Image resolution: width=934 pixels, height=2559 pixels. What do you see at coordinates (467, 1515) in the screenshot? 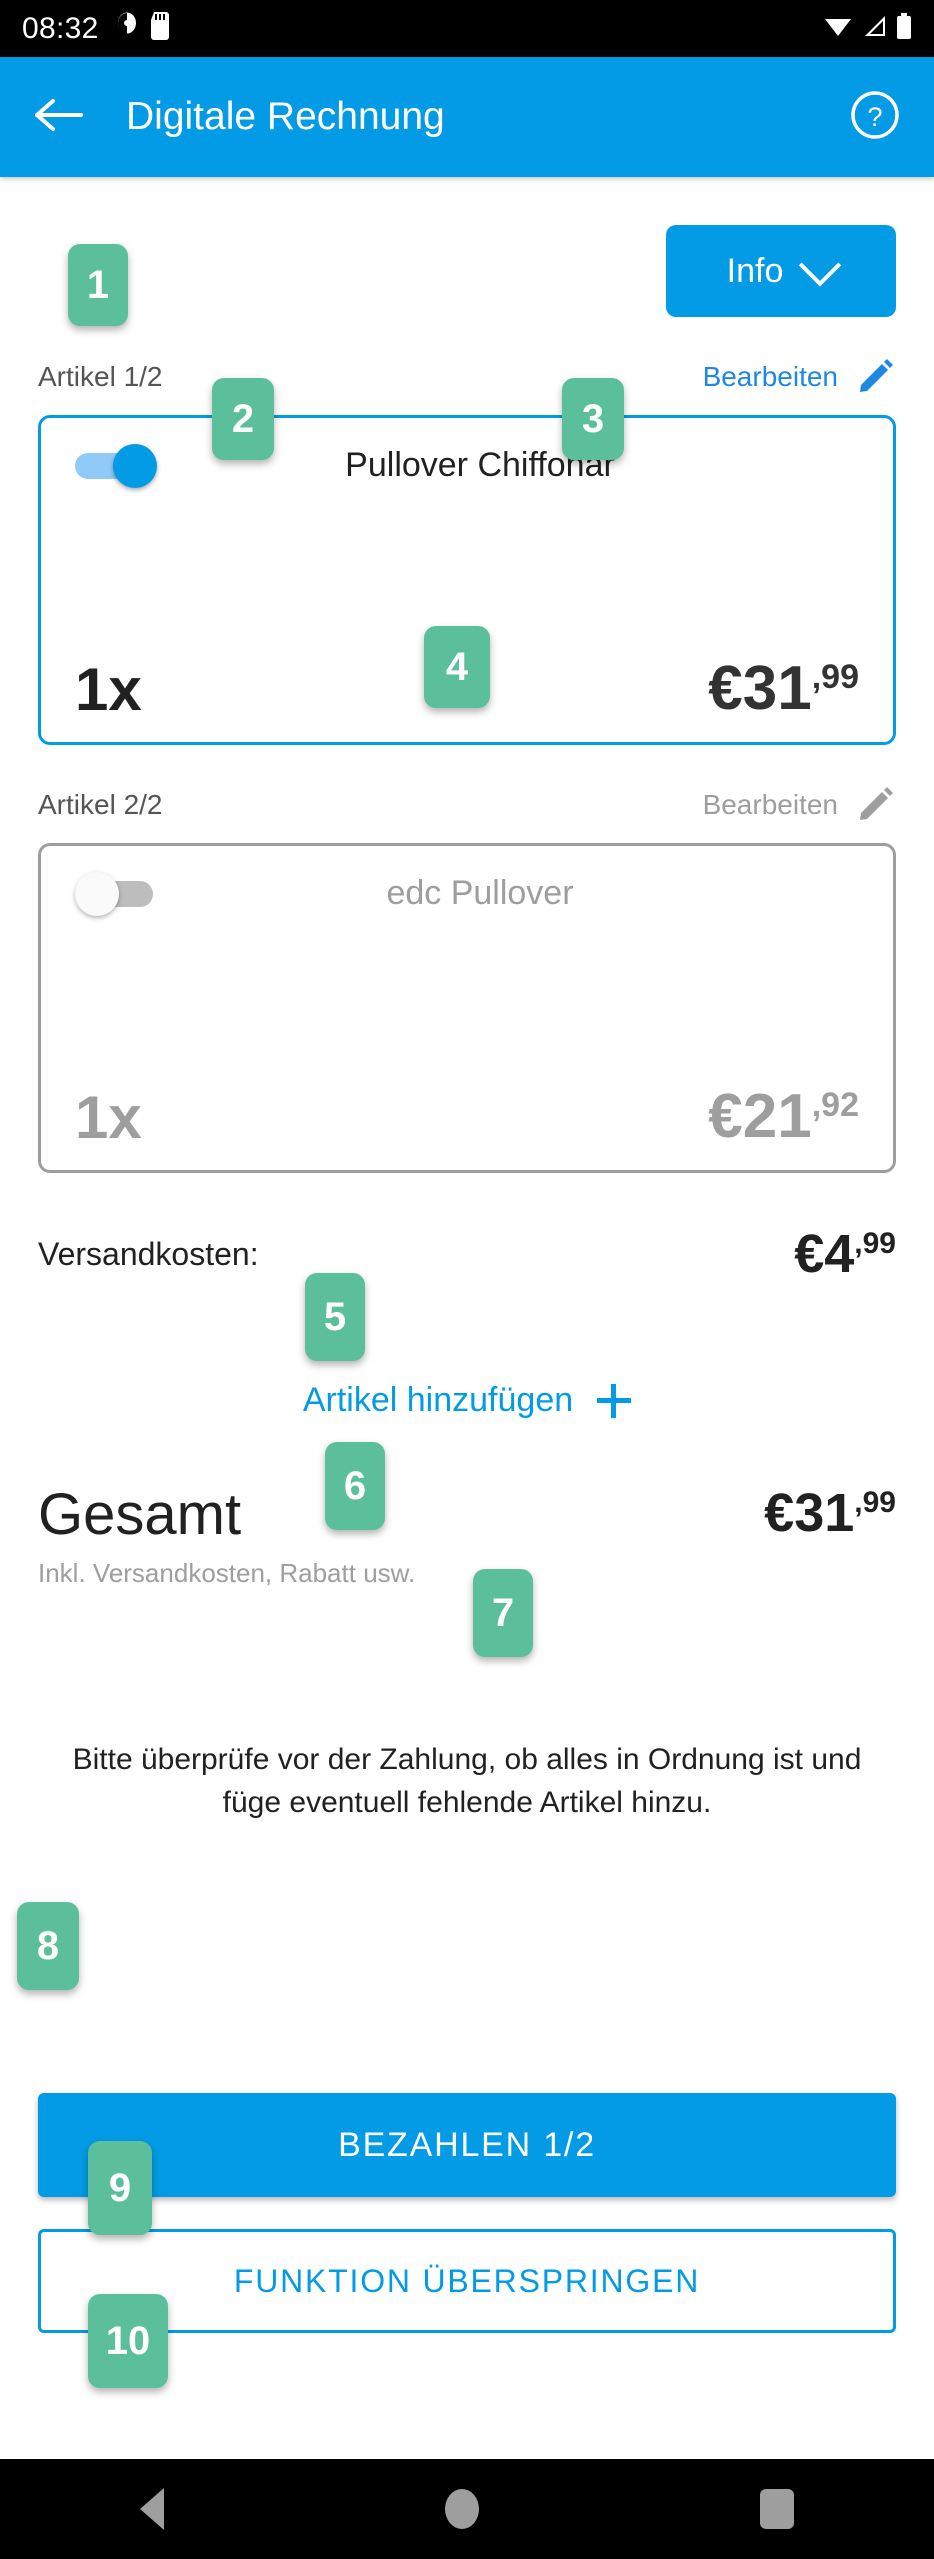
I see `total-row: Gesamt €31 ,99` at bounding box center [467, 1515].